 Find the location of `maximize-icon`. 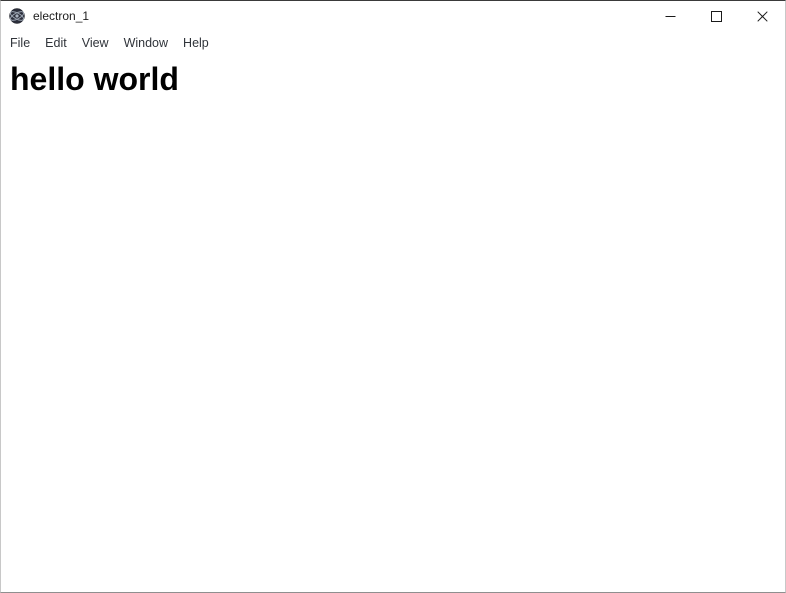

maximize-icon is located at coordinates (716, 16).